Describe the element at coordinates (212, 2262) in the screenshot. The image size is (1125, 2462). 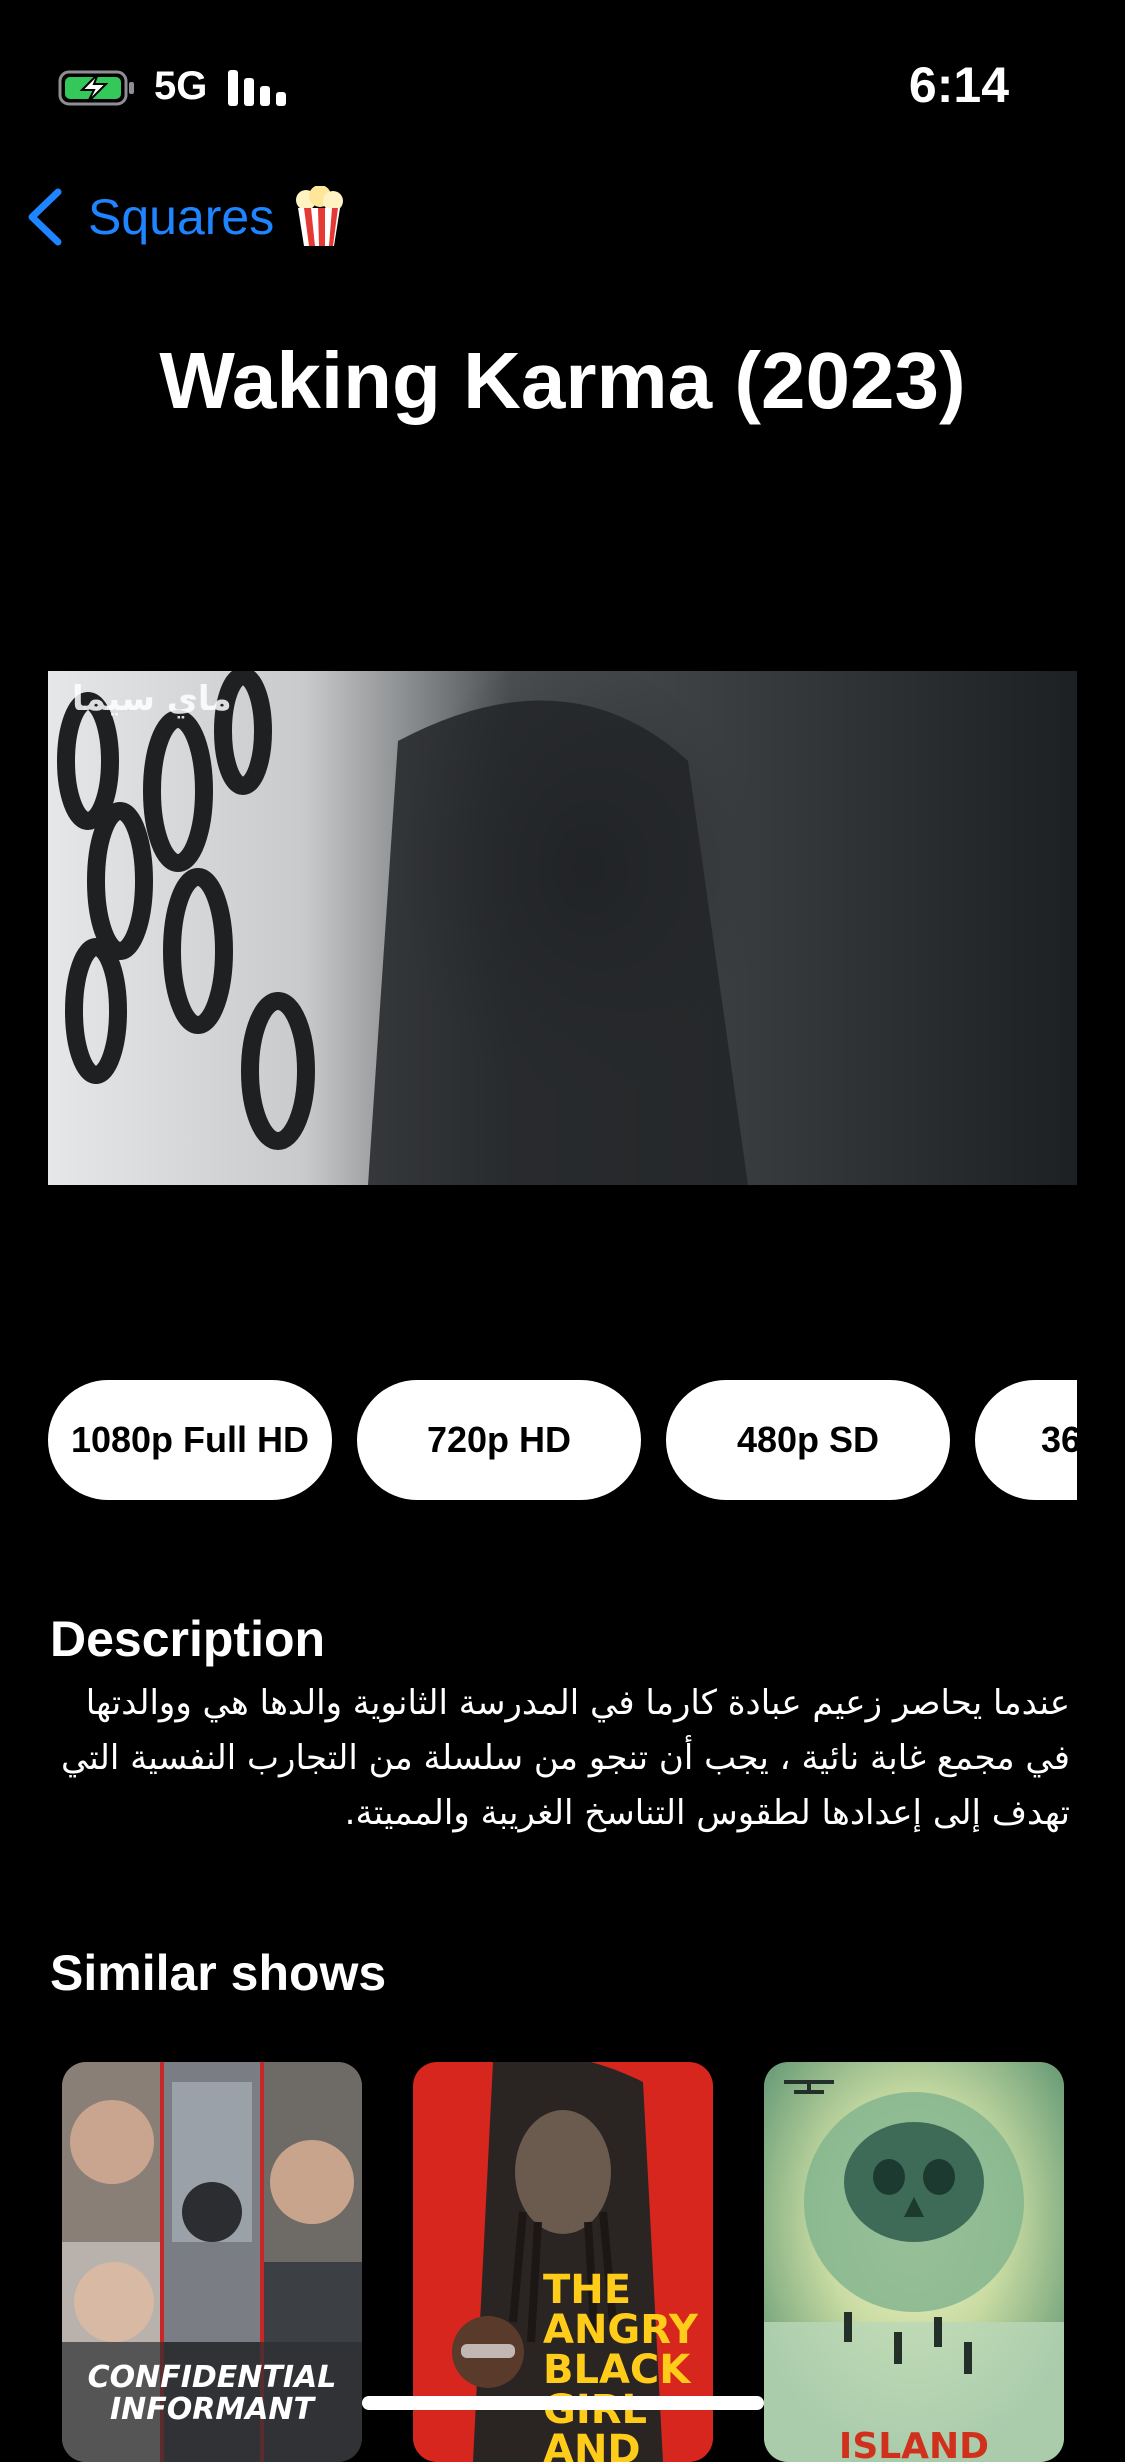
I see `similar-show-poster: CONFIDENTIAL INFORMANT` at that location.